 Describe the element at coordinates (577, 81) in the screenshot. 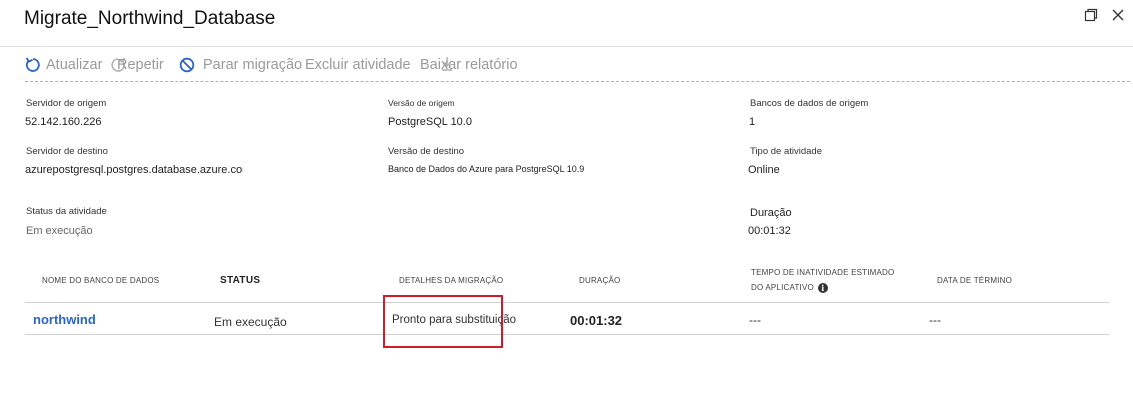

I see `toolbar-divider` at that location.